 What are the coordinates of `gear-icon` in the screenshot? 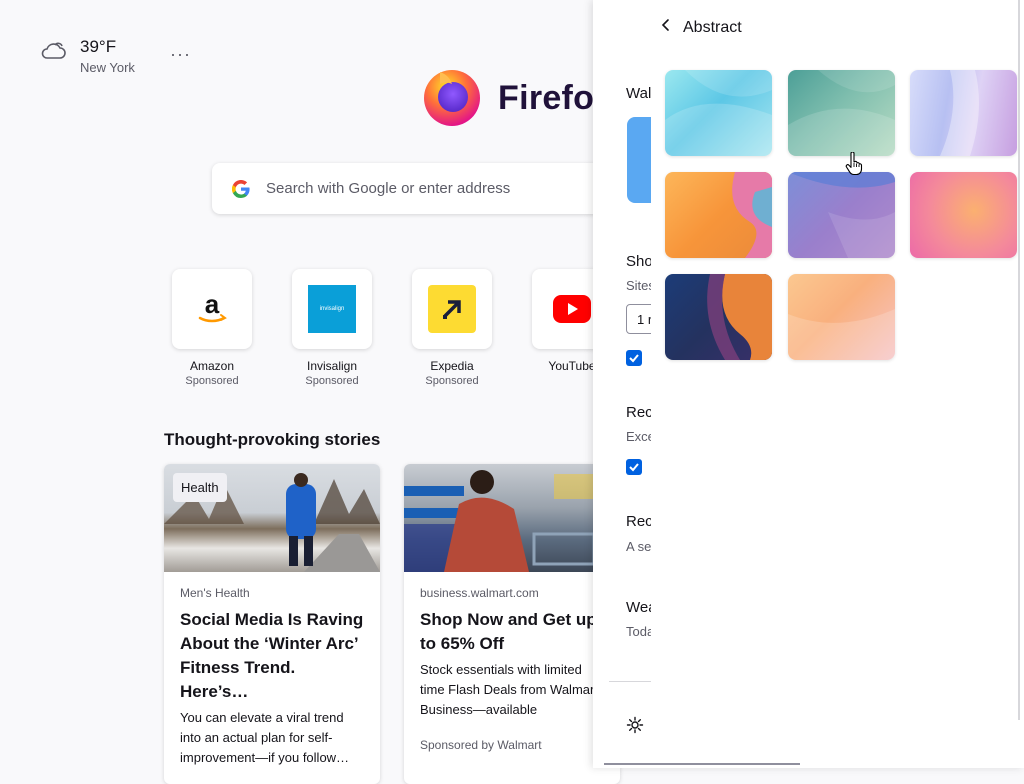 It's located at (635, 727).